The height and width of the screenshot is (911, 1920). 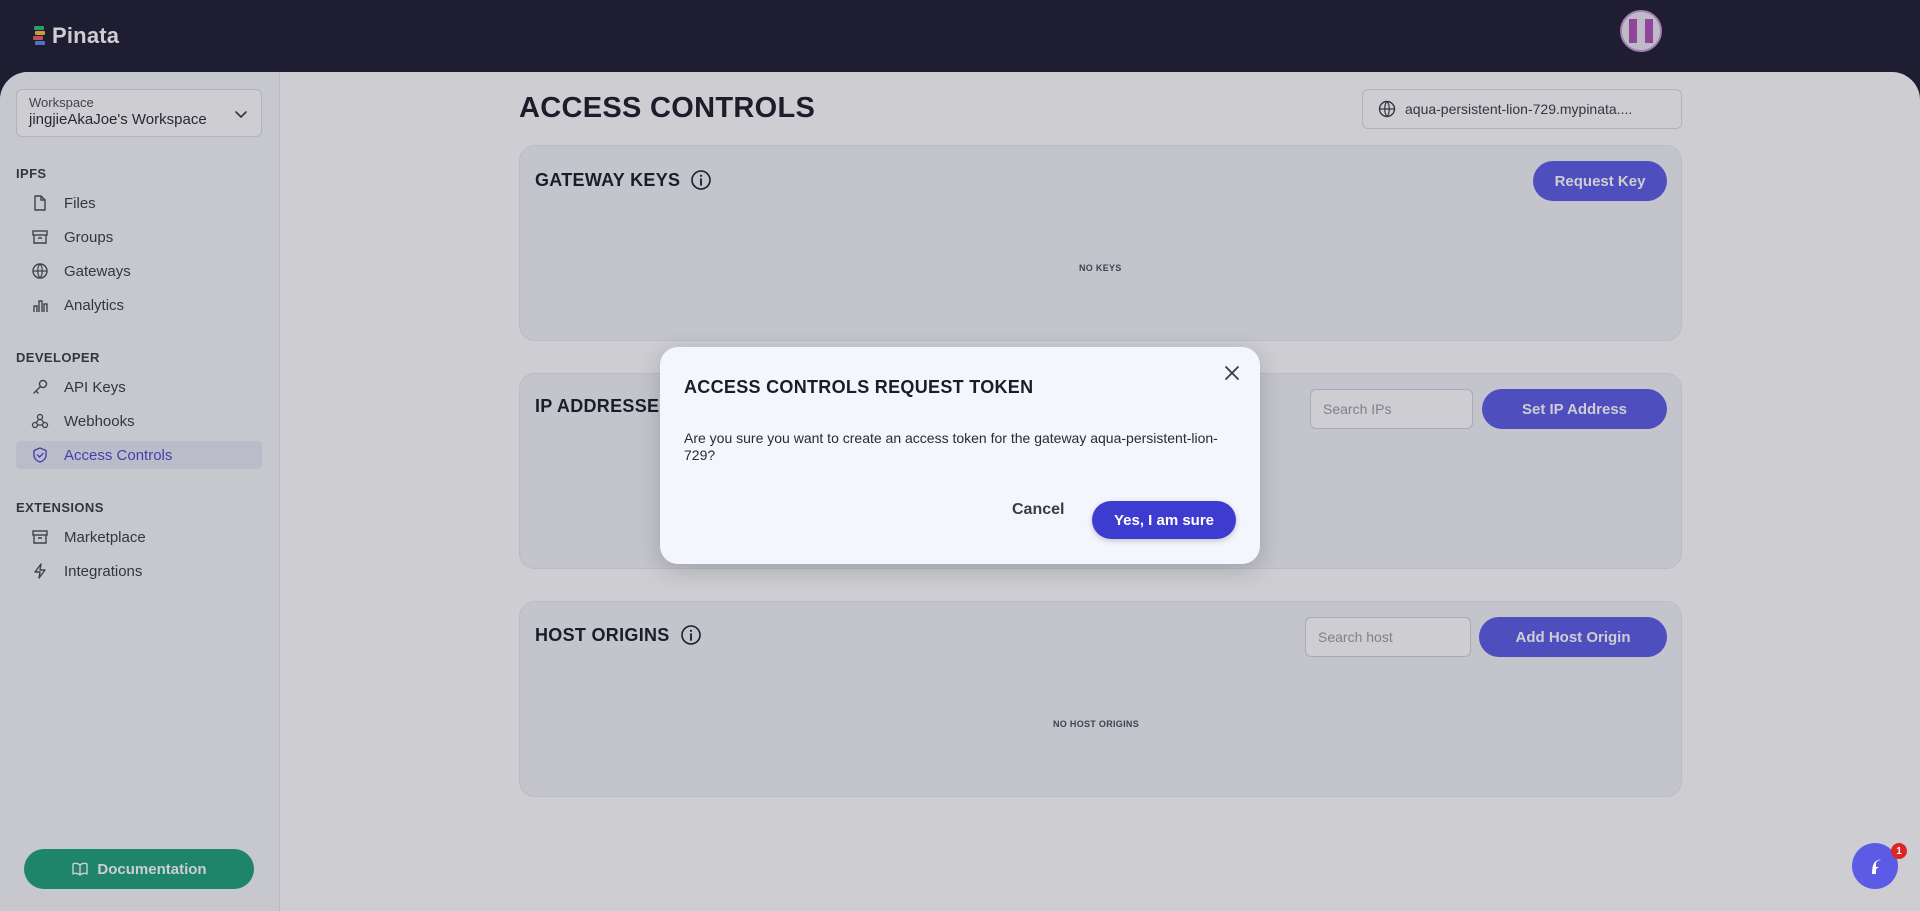 What do you see at coordinates (1899, 851) in the screenshot?
I see `notification-badge: 1` at bounding box center [1899, 851].